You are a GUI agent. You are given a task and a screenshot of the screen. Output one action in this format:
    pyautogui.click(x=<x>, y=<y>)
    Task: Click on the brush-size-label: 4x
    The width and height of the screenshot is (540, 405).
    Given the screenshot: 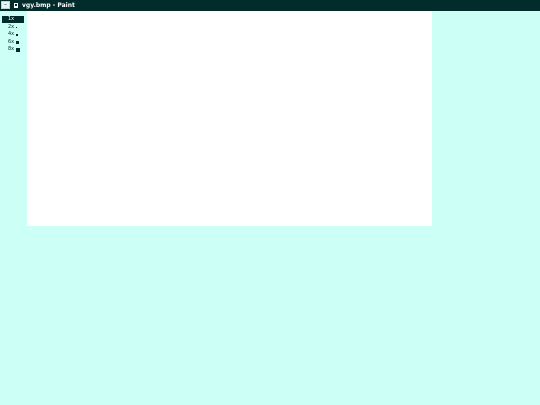 What is the action you would take?
    pyautogui.click(x=11, y=34)
    